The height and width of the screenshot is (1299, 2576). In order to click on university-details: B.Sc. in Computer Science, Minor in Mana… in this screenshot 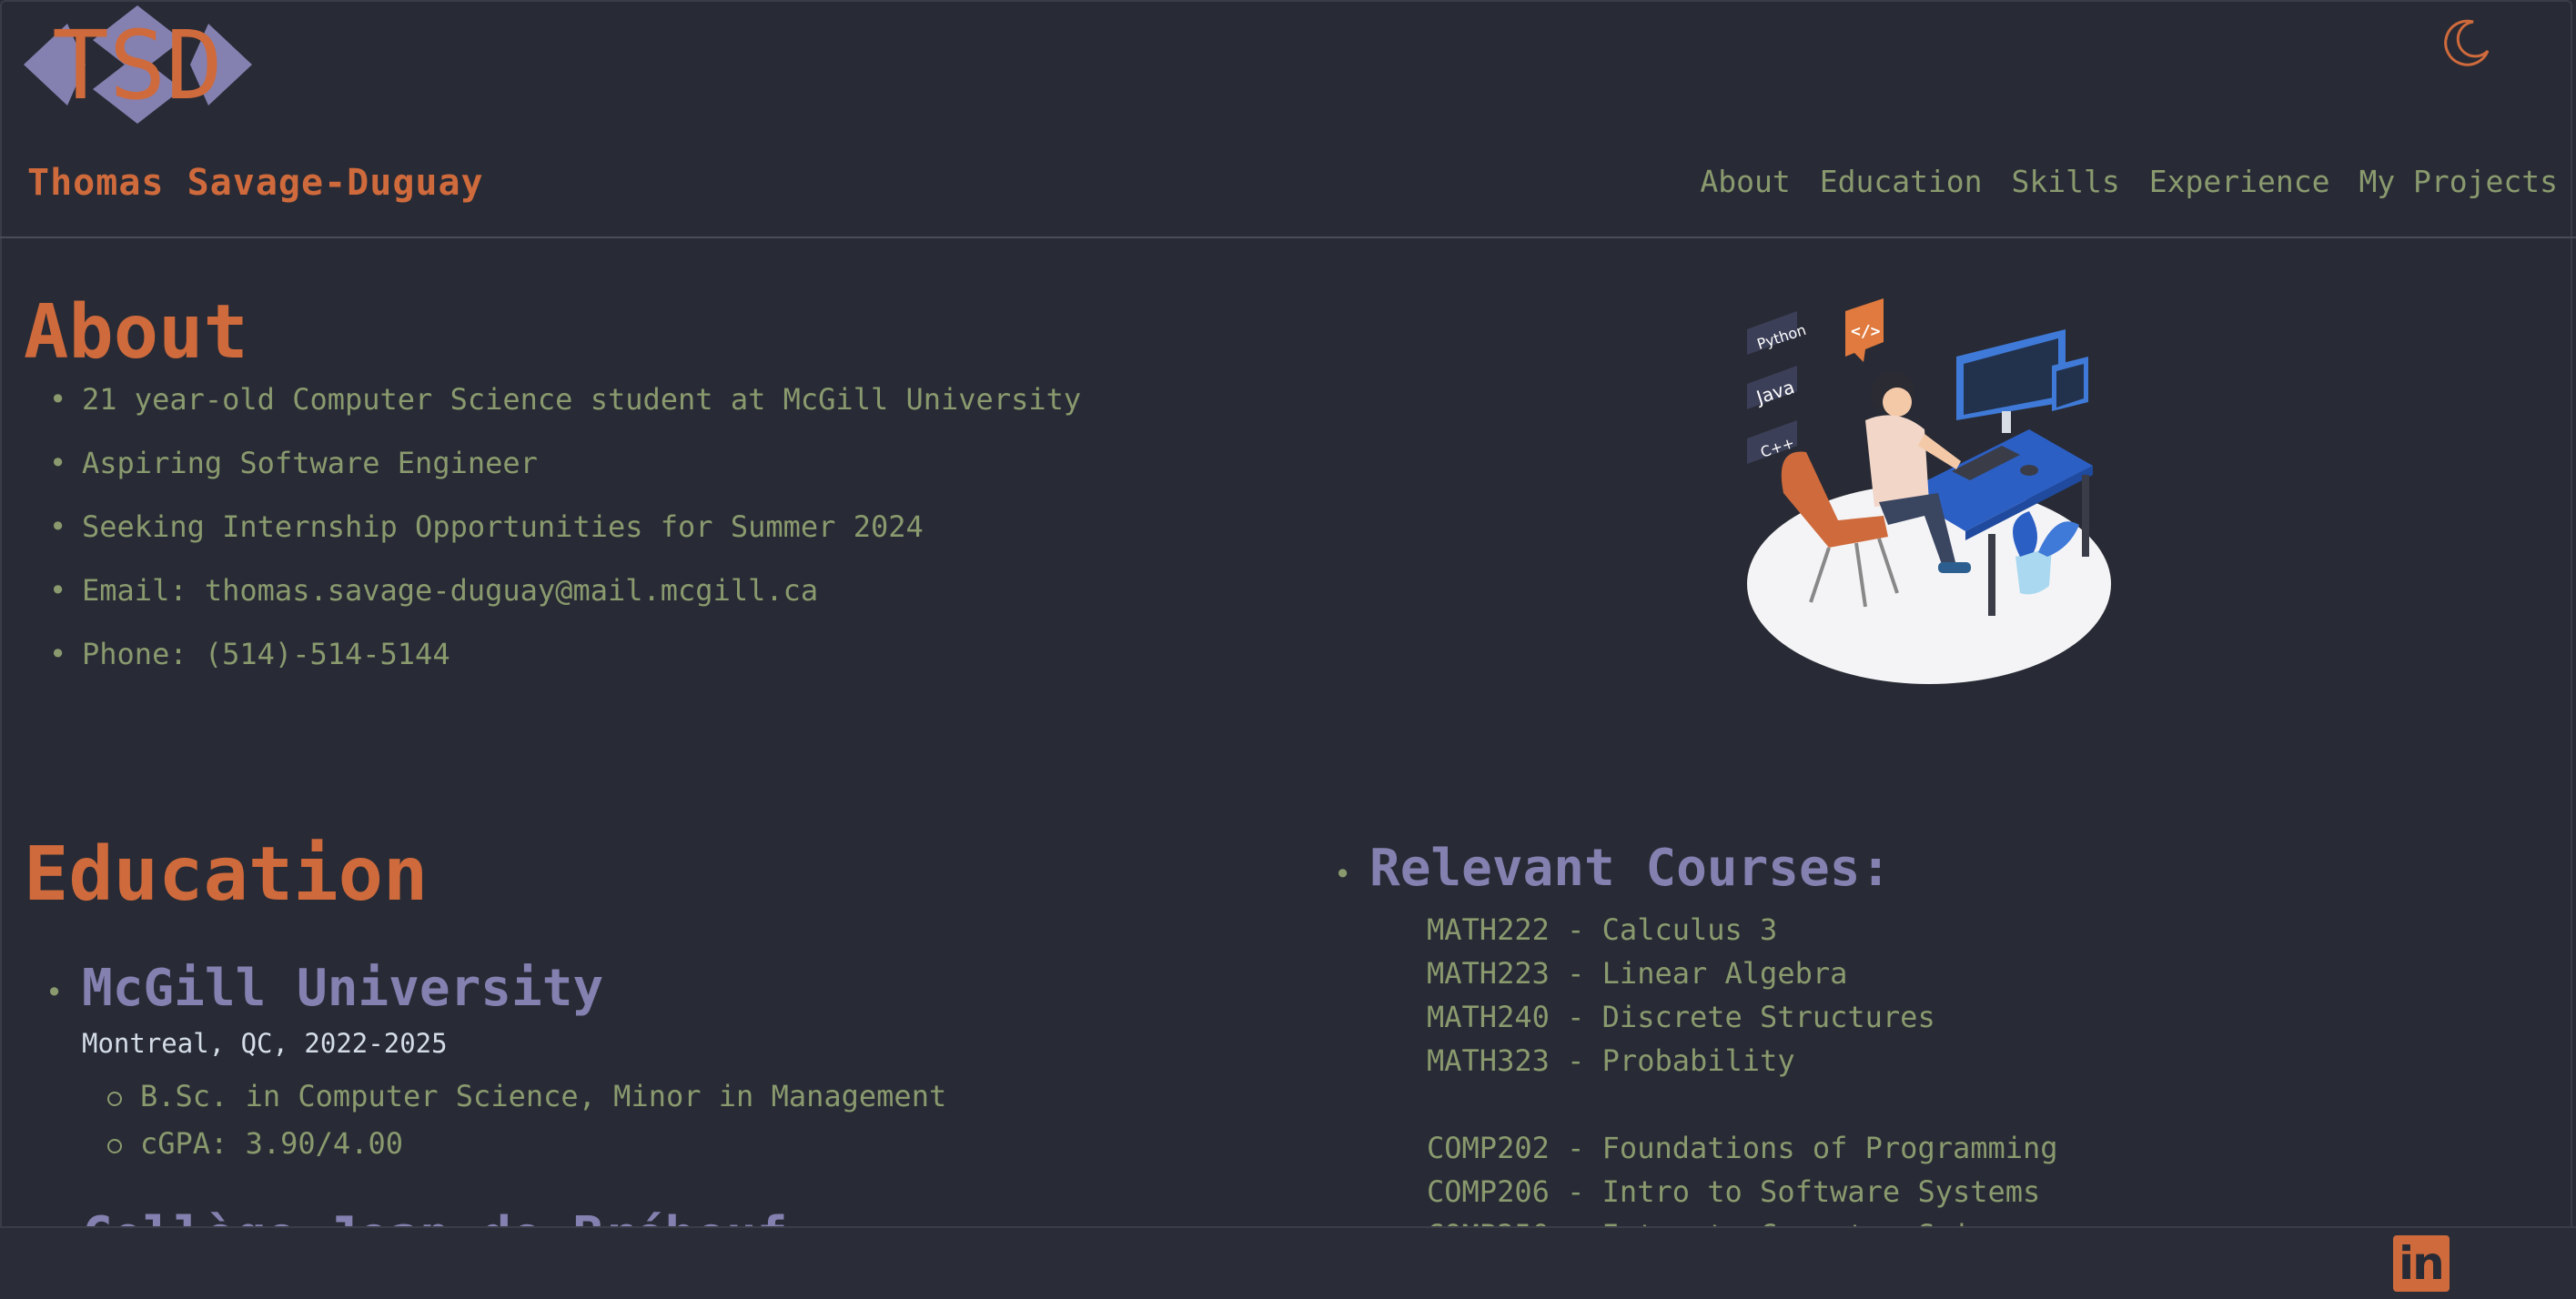, I will do `click(526, 1126)`.